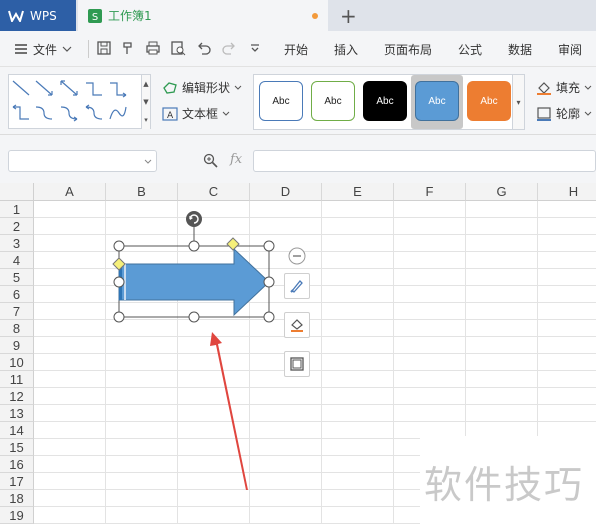 This screenshot has height=524, width=596. Describe the element at coordinates (43, 49) in the screenshot. I see `file-menu: 文件` at that location.